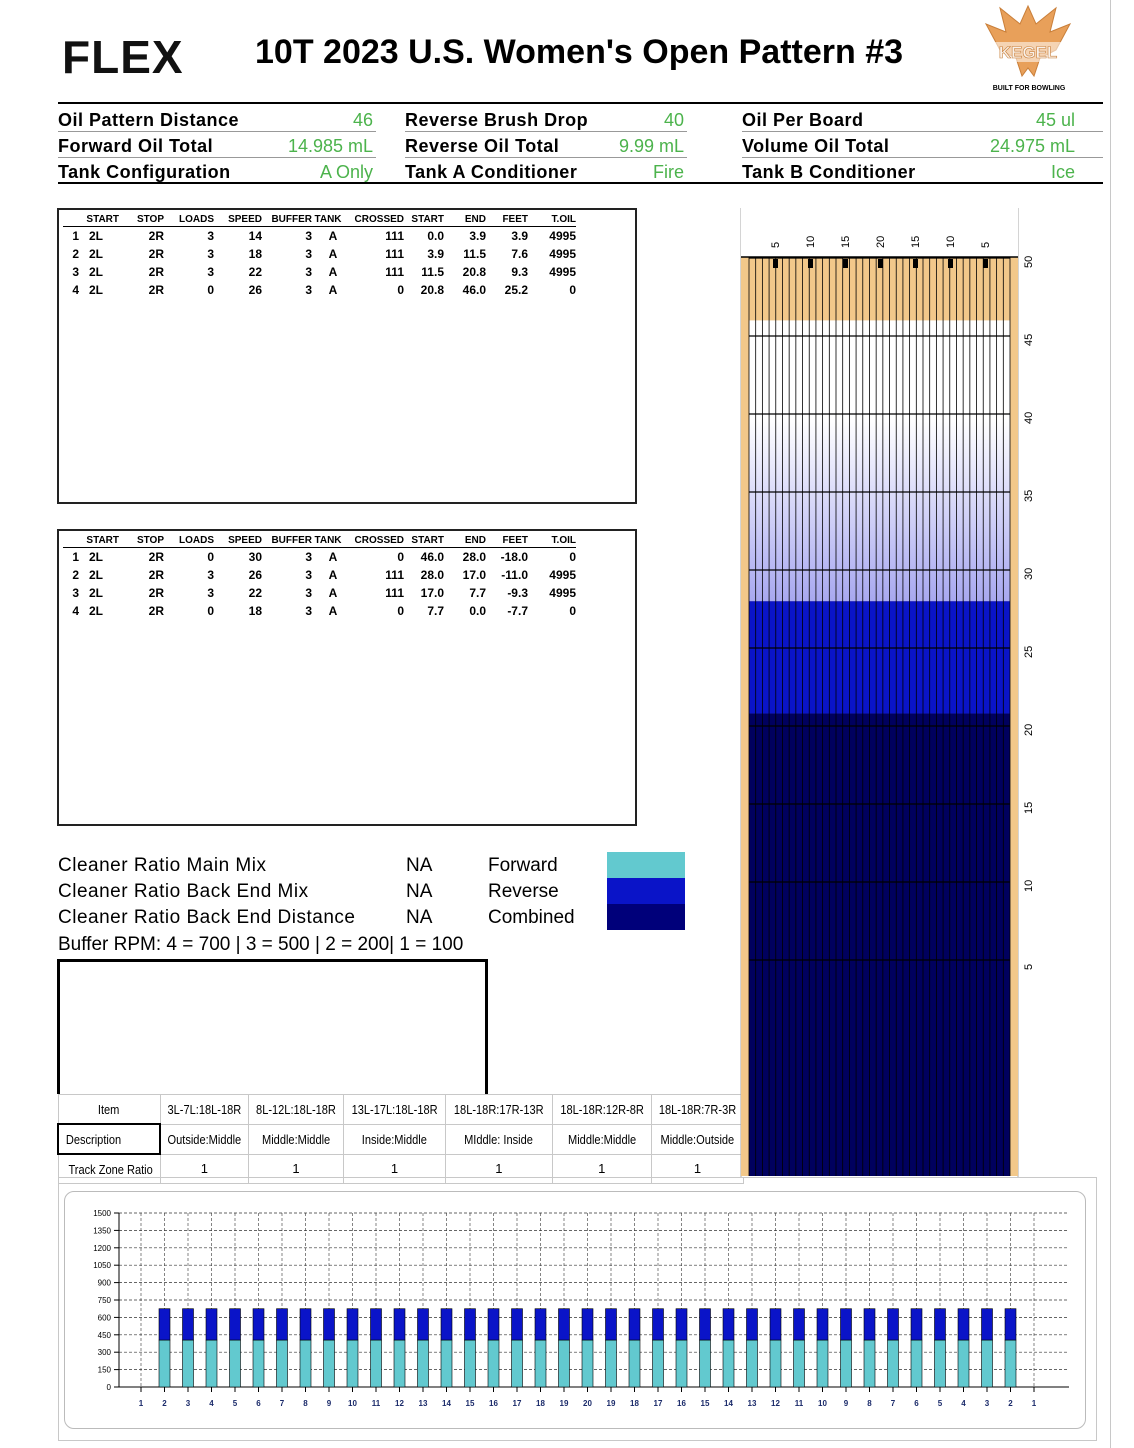 The height and width of the screenshot is (1448, 1134). I want to click on forward-oil-total-label: Forward Oil Total, so click(136, 146).